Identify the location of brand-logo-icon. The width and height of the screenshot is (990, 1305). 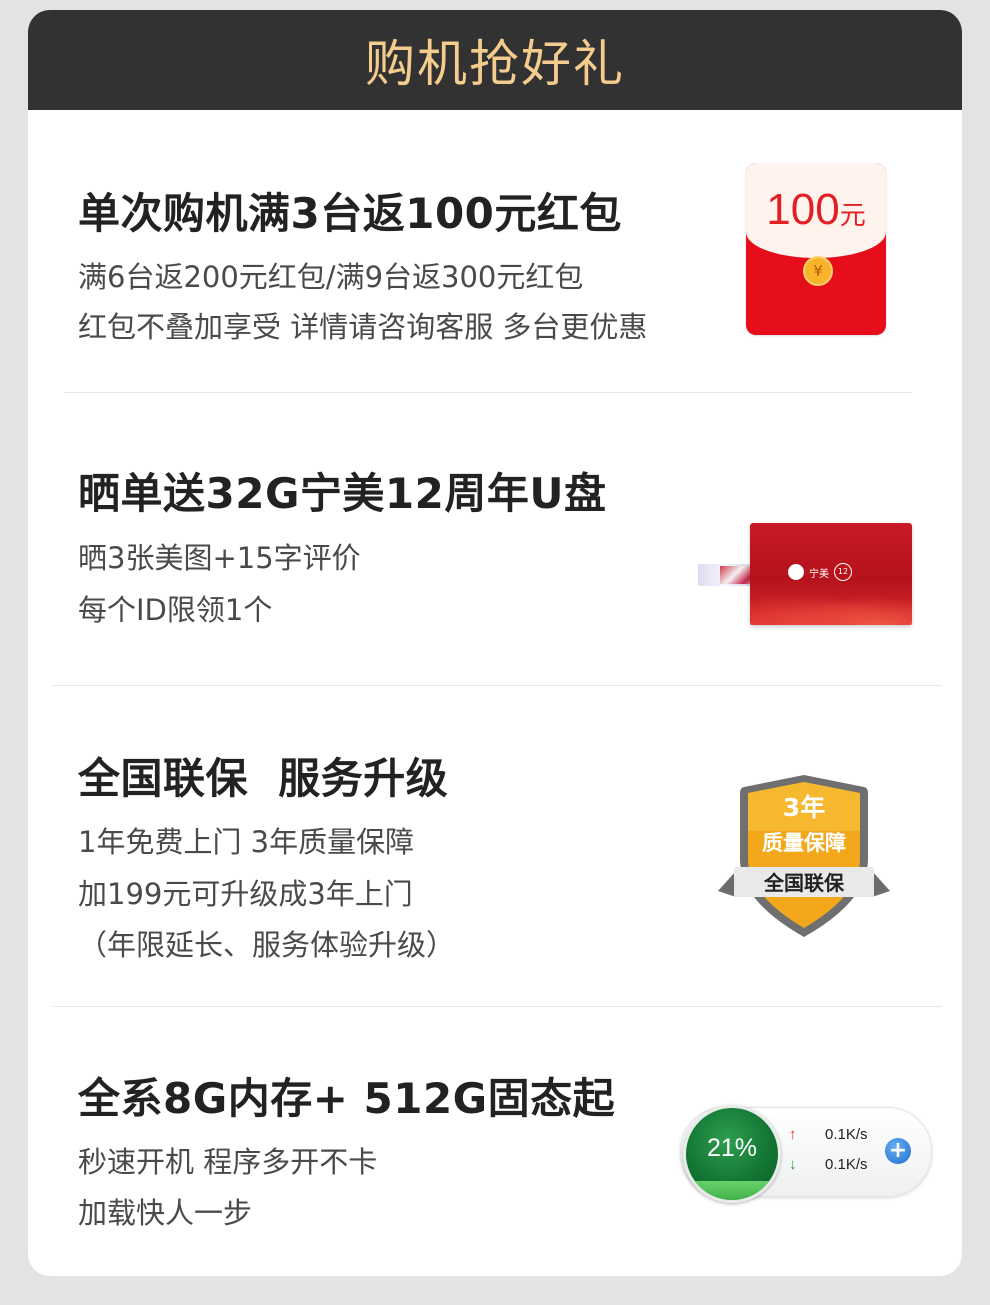
(796, 572).